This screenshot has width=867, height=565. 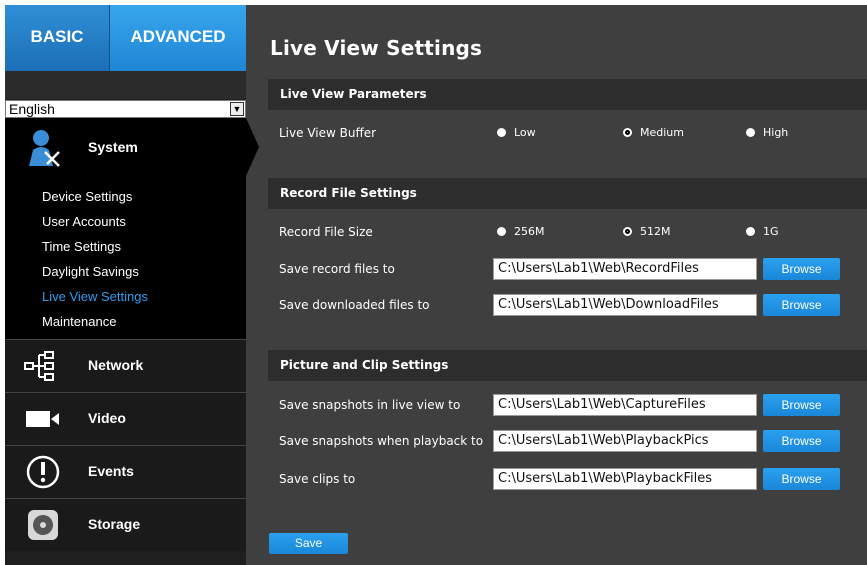 What do you see at coordinates (625, 441) in the screenshot?
I see `snapshot-playback-path-field: C:\Users\Lab1\Web\PlaybackPics` at bounding box center [625, 441].